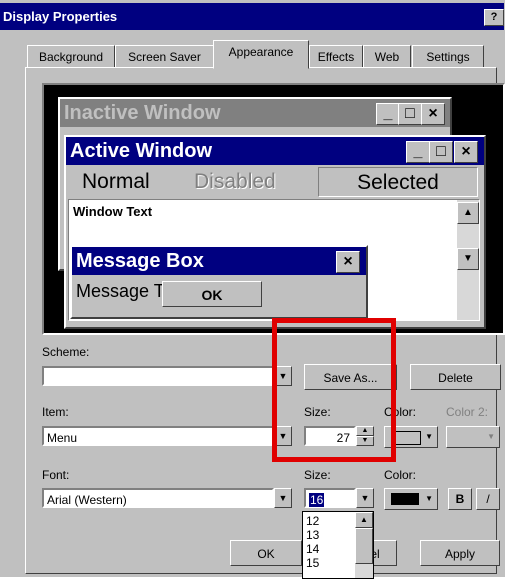 This screenshot has width=527, height=579. What do you see at coordinates (398, 182) in the screenshot?
I see `menu-selected: Selected` at bounding box center [398, 182].